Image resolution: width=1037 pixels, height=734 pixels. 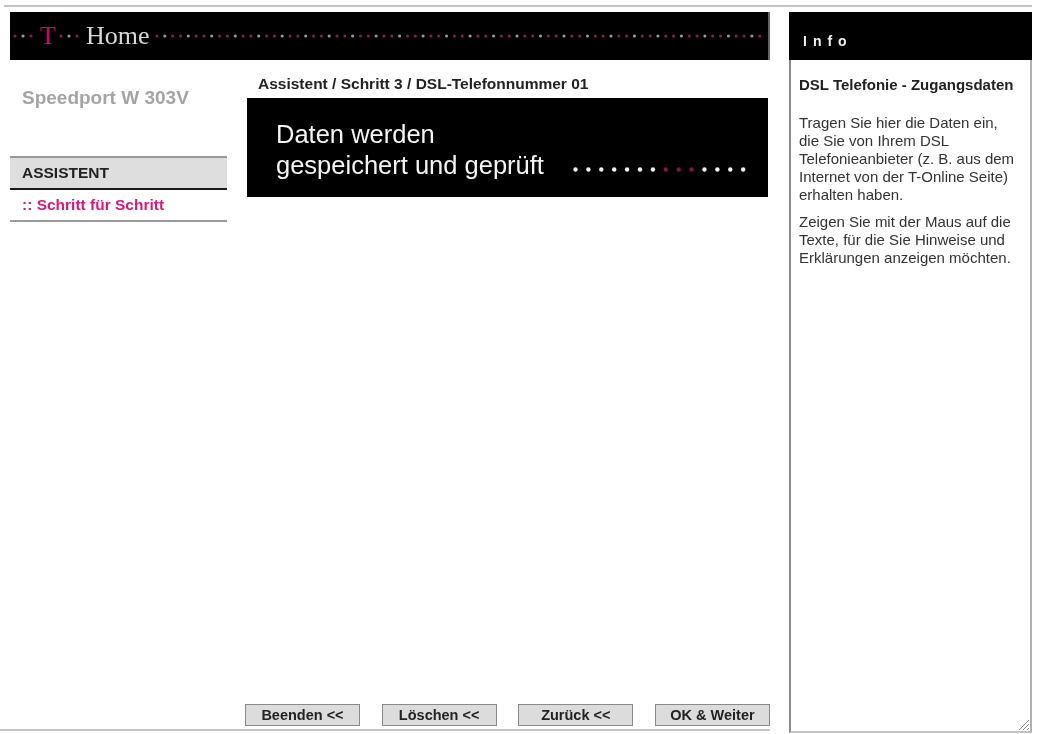 What do you see at coordinates (410, 164) in the screenshot?
I see `status-text: gespeichert und geprüft` at bounding box center [410, 164].